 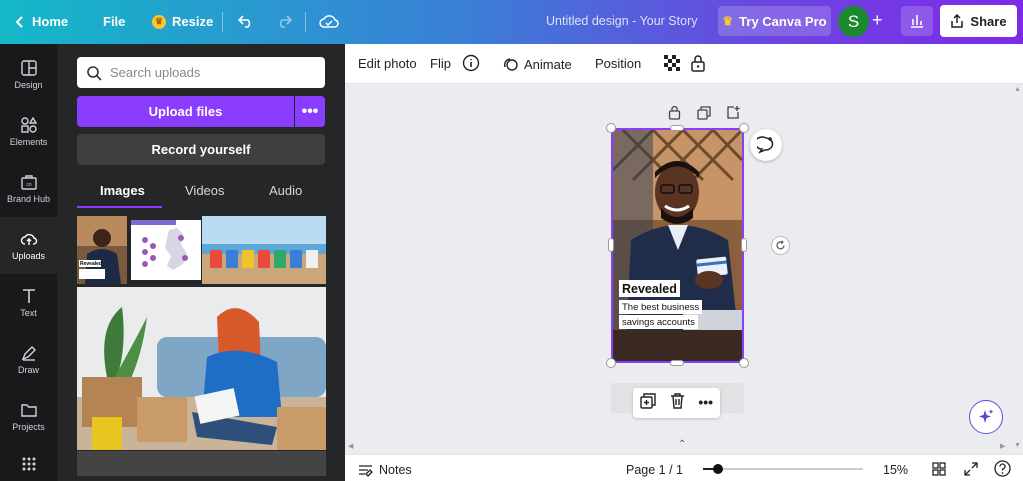 I want to click on upload-thumbnail-revealed: Revealed, so click(x=102, y=250).